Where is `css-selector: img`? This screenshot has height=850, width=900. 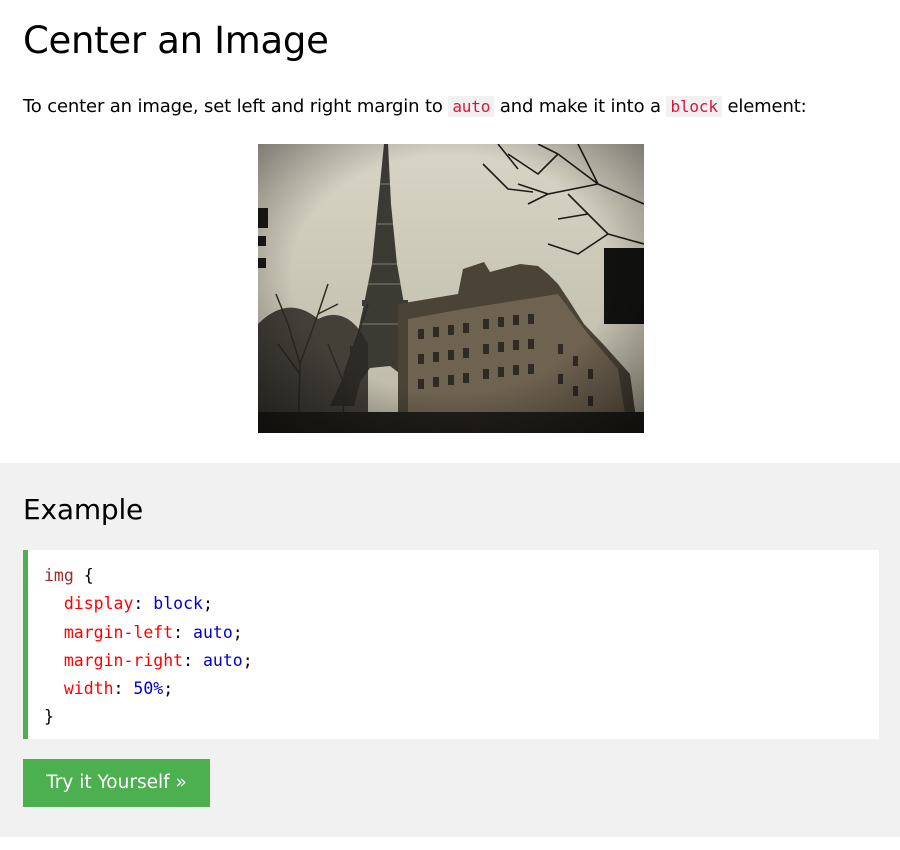 css-selector: img is located at coordinates (59, 575).